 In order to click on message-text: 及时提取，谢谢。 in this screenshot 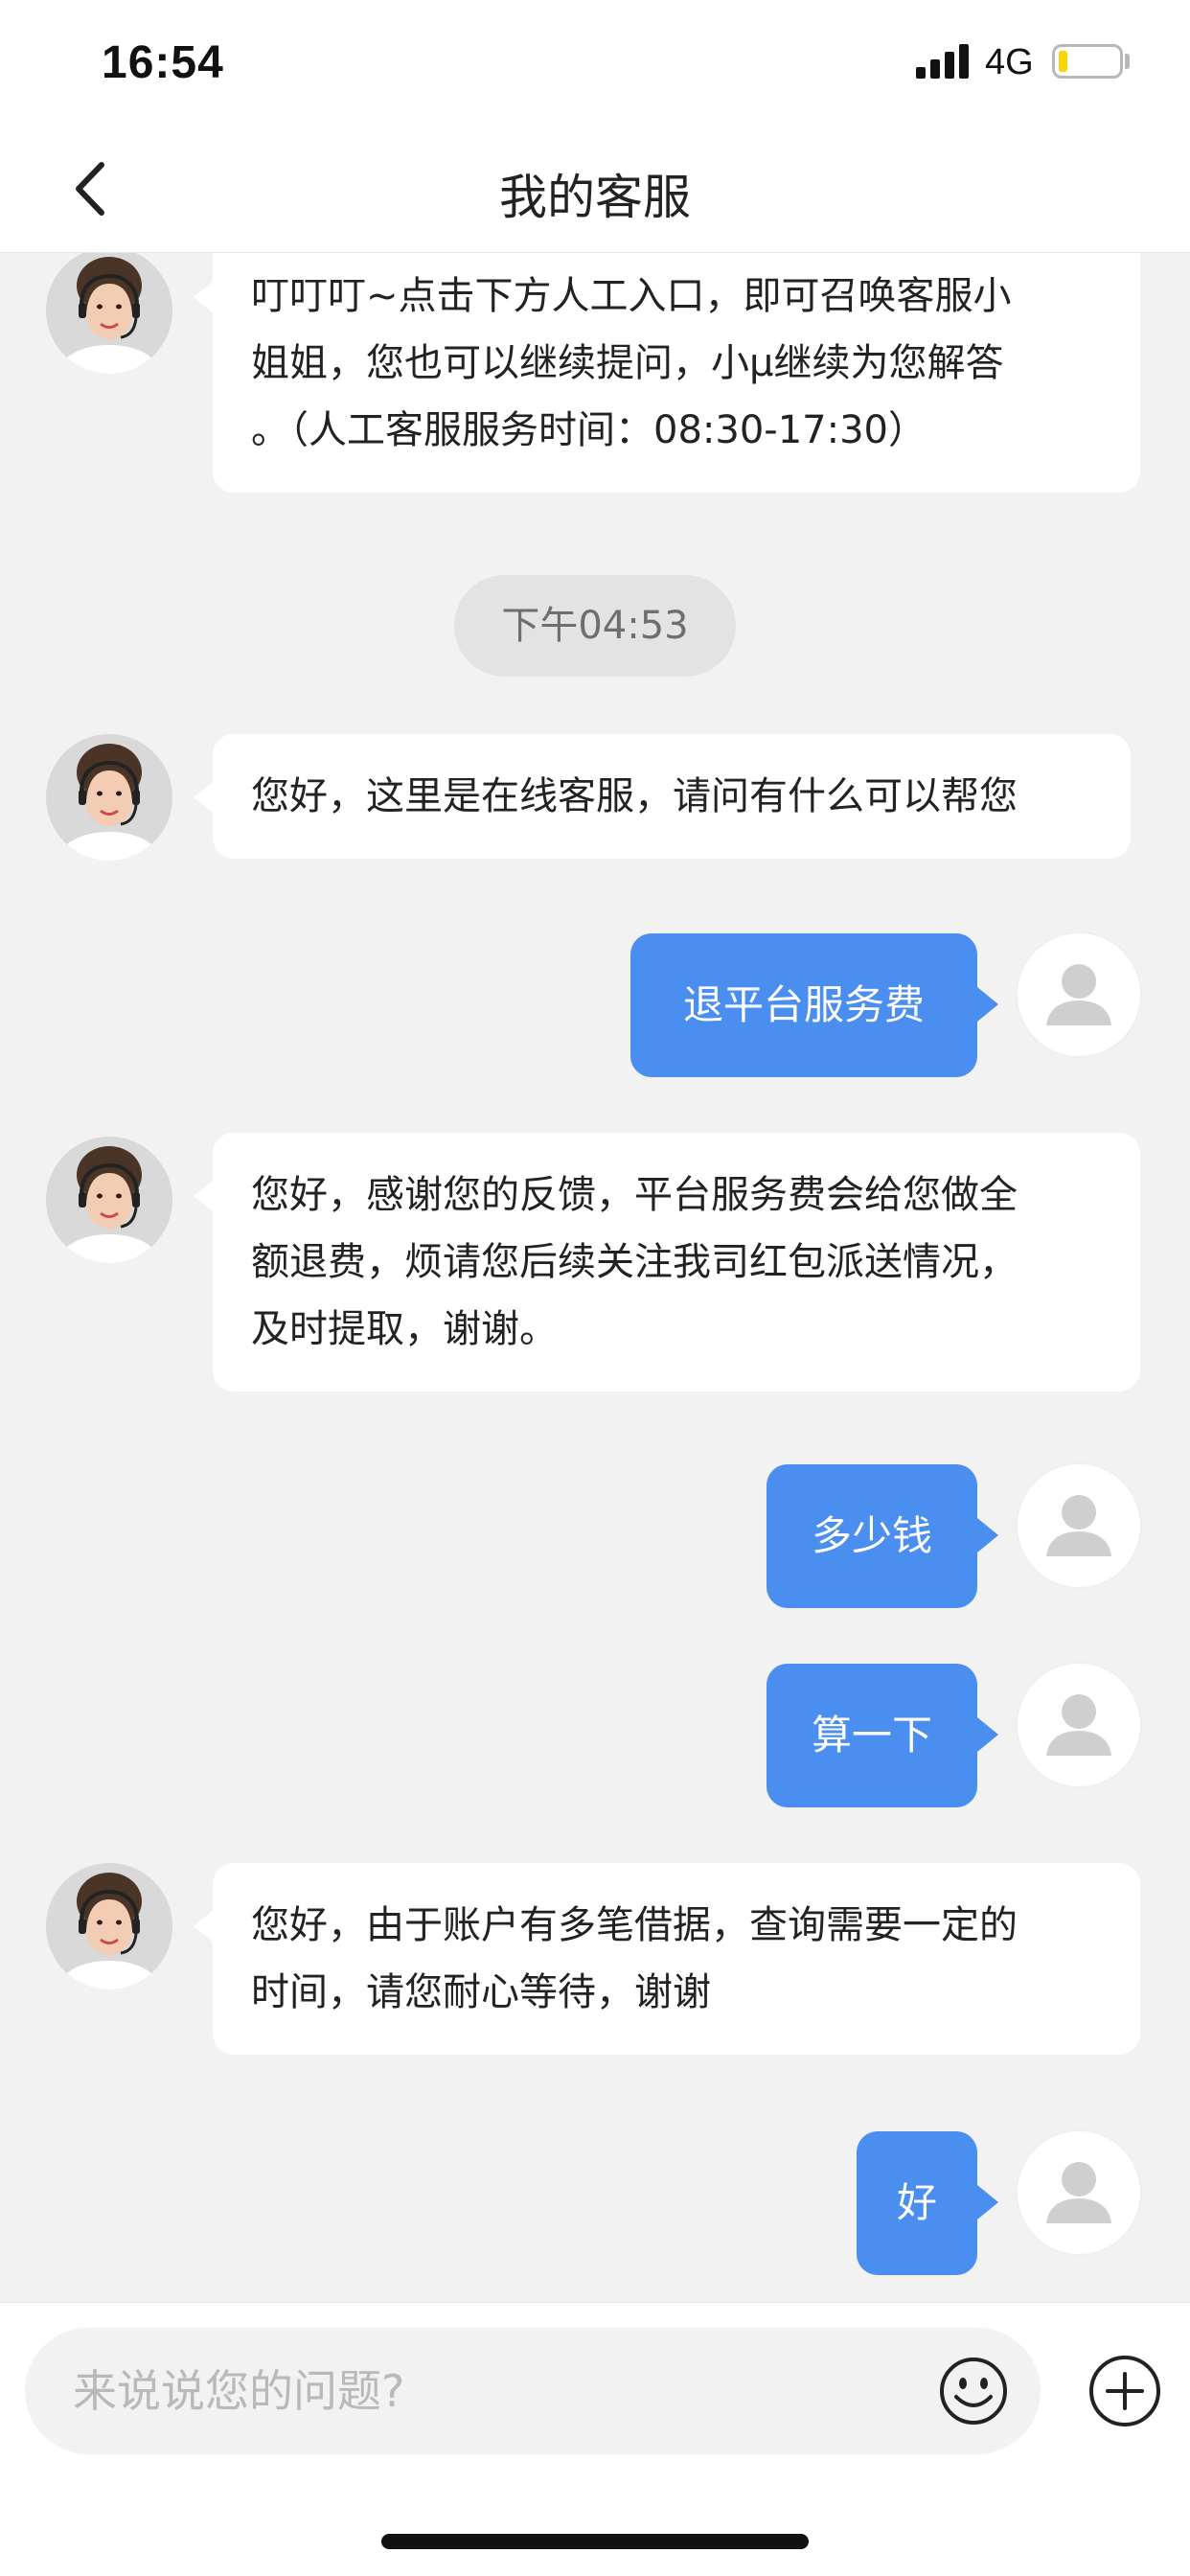, I will do `click(405, 1329)`.